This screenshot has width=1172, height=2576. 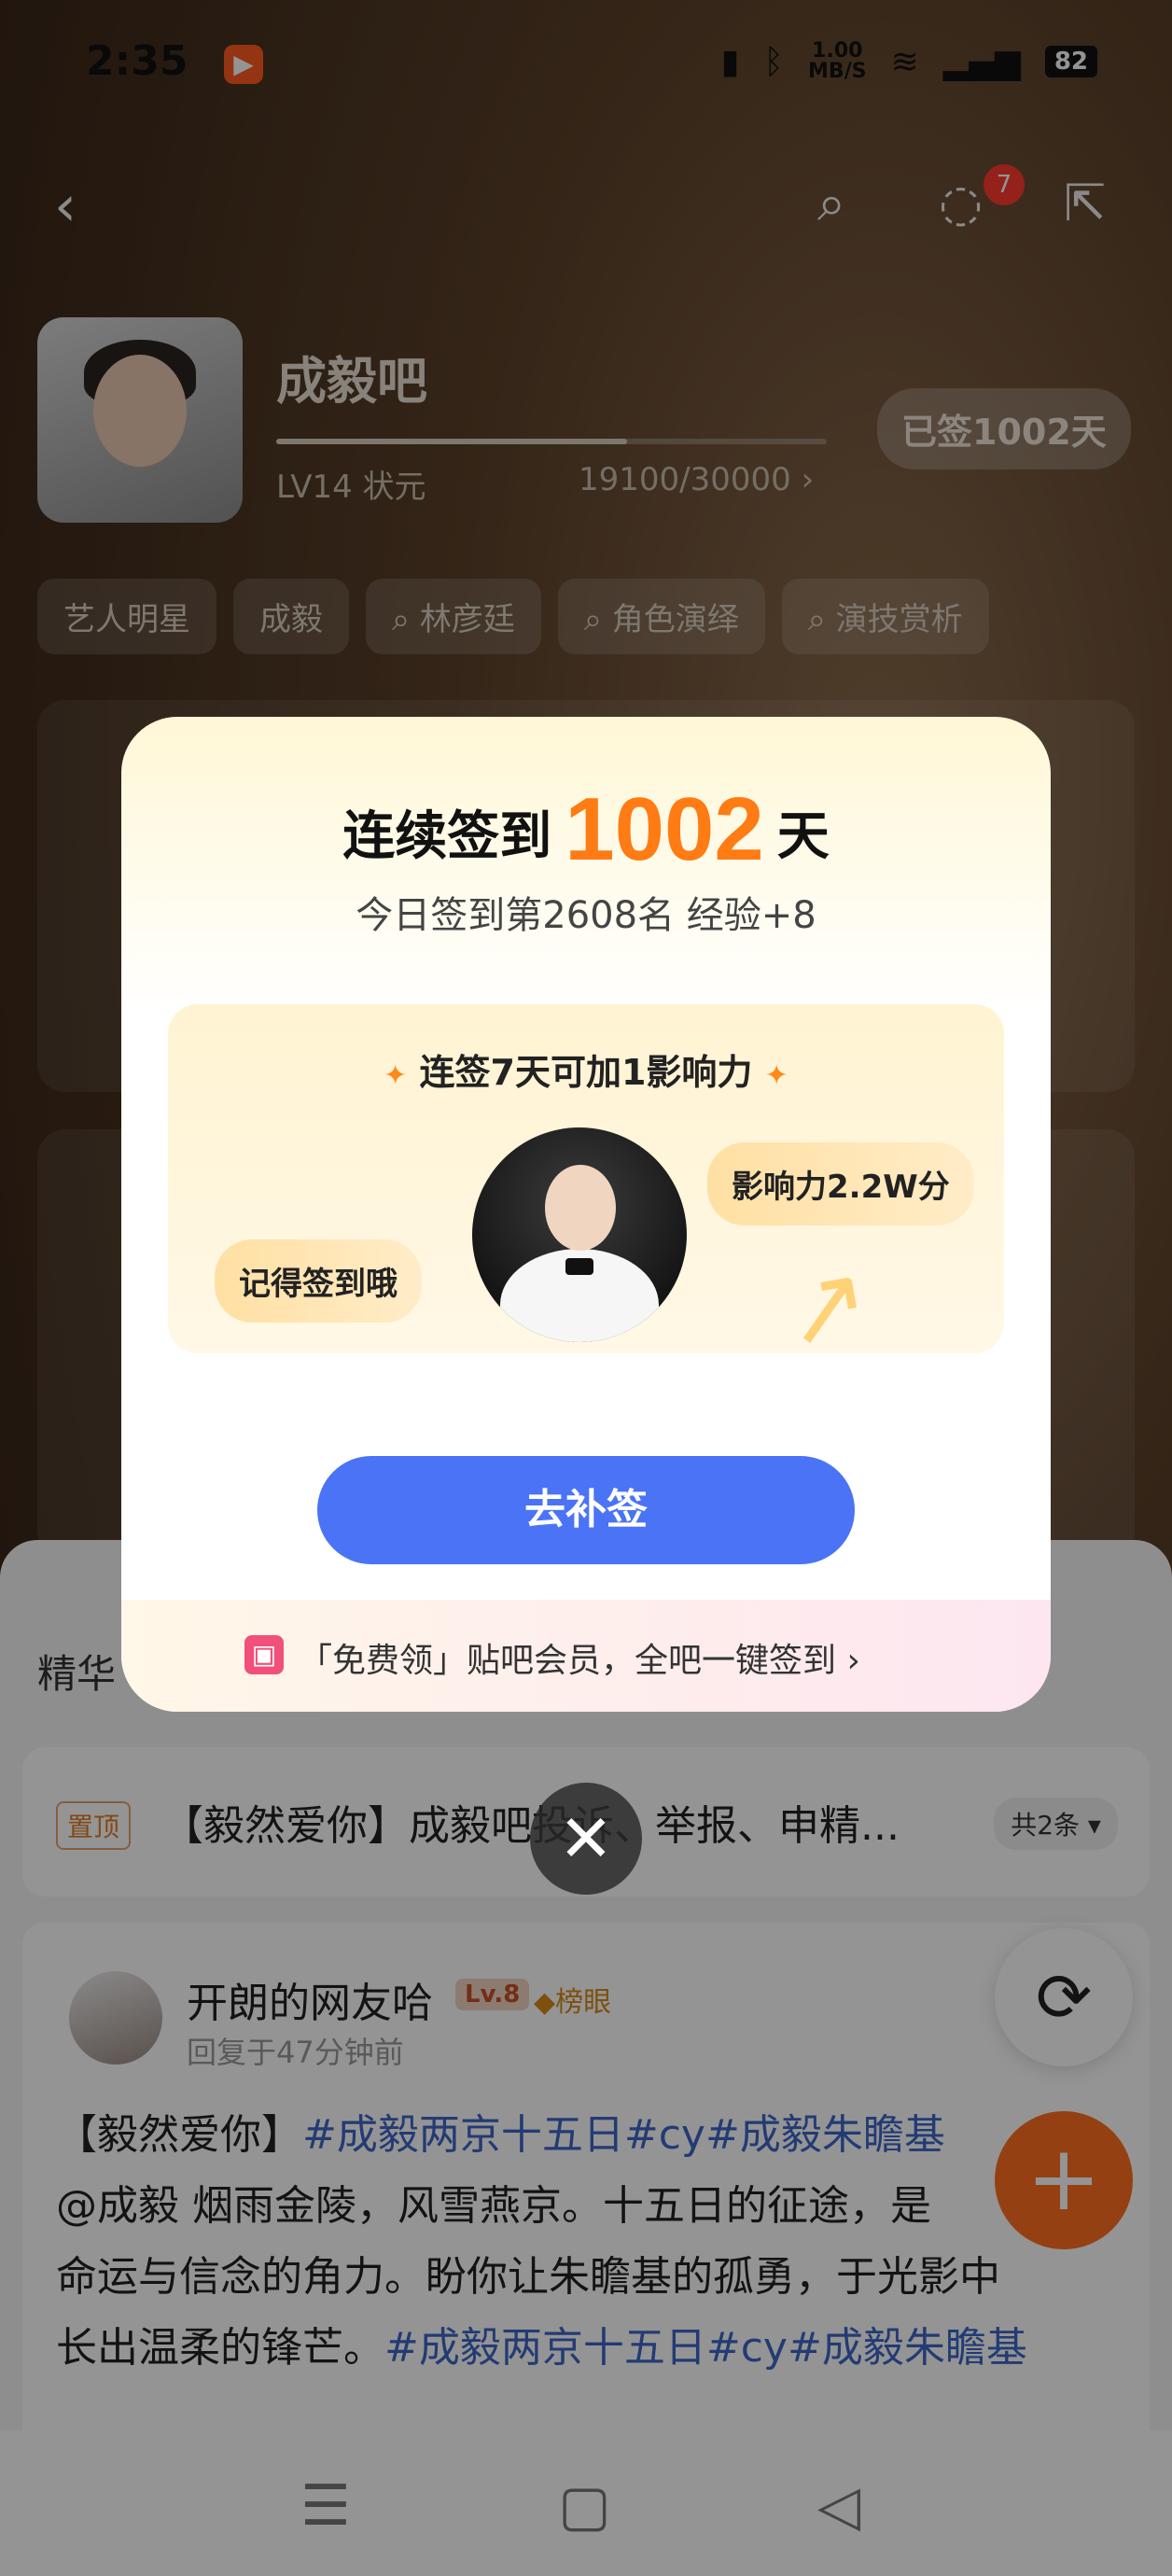 What do you see at coordinates (840, 1183) in the screenshot?
I see `influence-bubble: 影响力2.2W分` at bounding box center [840, 1183].